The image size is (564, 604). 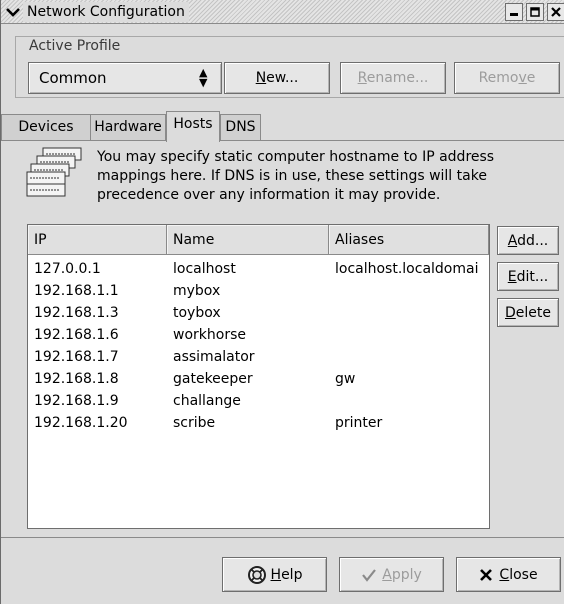 I want to click on maximize-icon, so click(x=535, y=12).